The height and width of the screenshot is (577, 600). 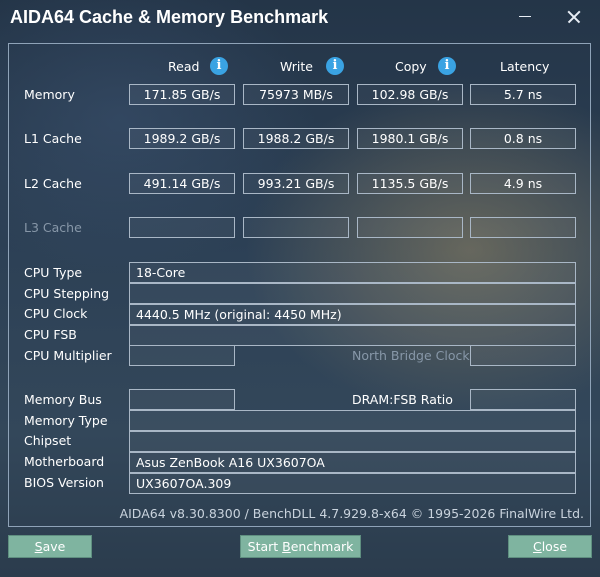 What do you see at coordinates (537, 546) in the screenshot?
I see `close-accelerator: C` at bounding box center [537, 546].